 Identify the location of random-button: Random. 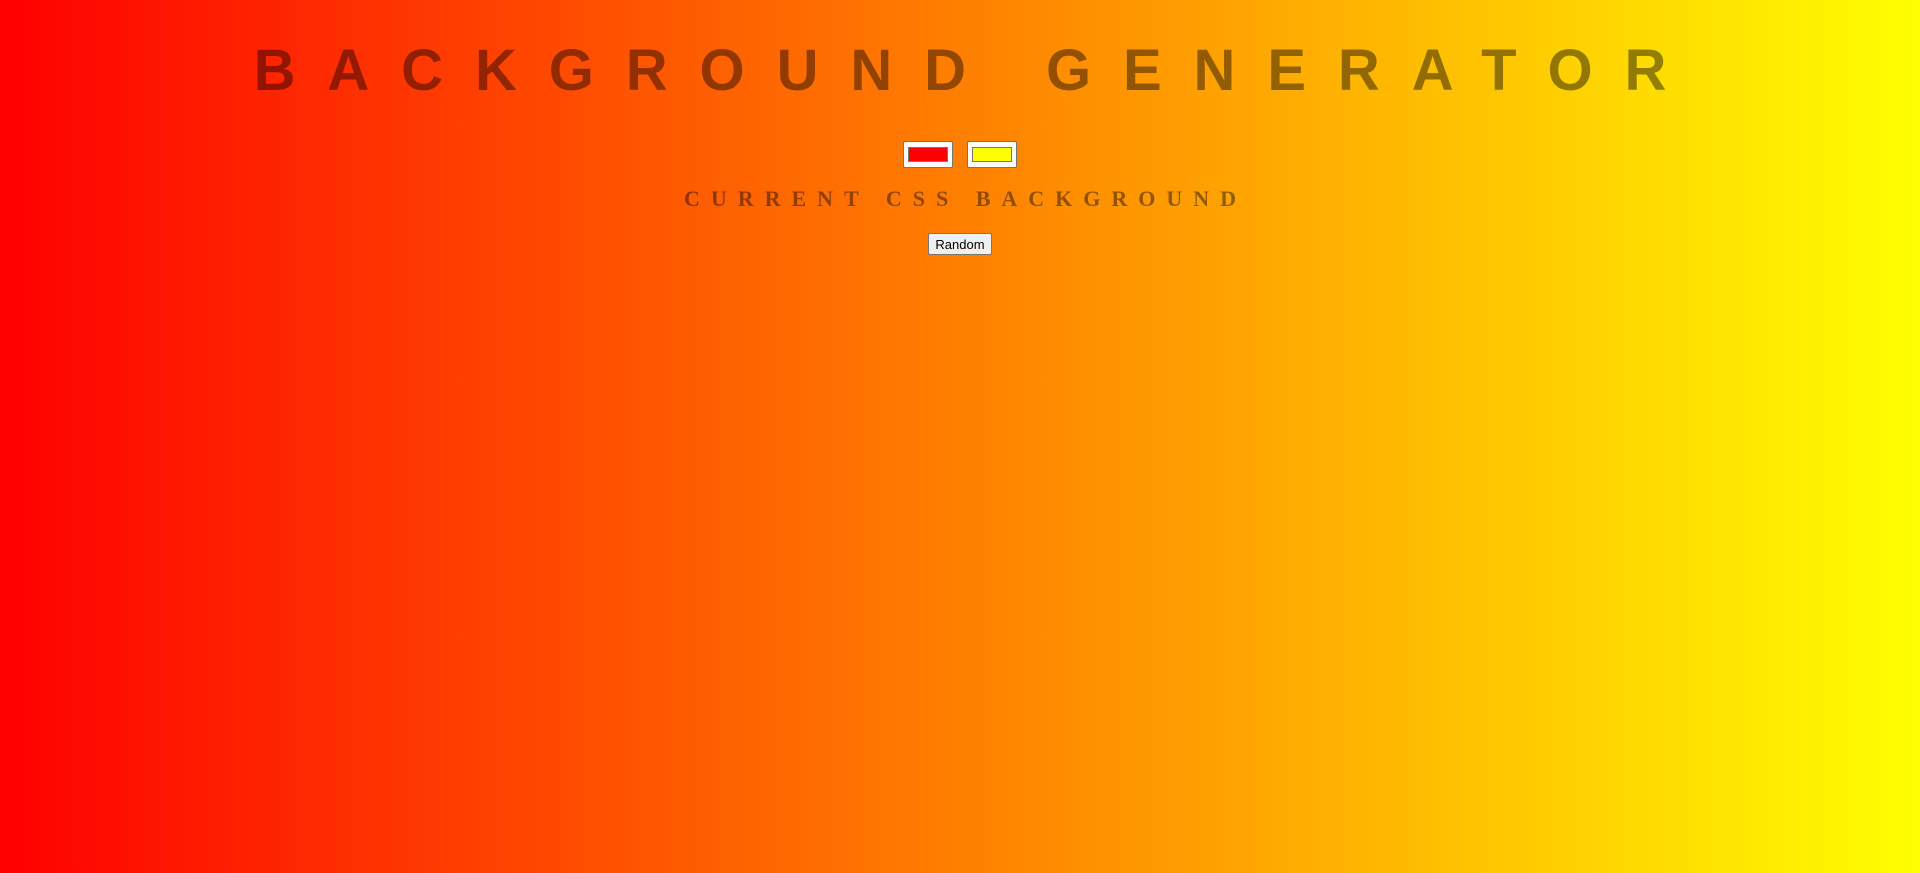
(960, 244).